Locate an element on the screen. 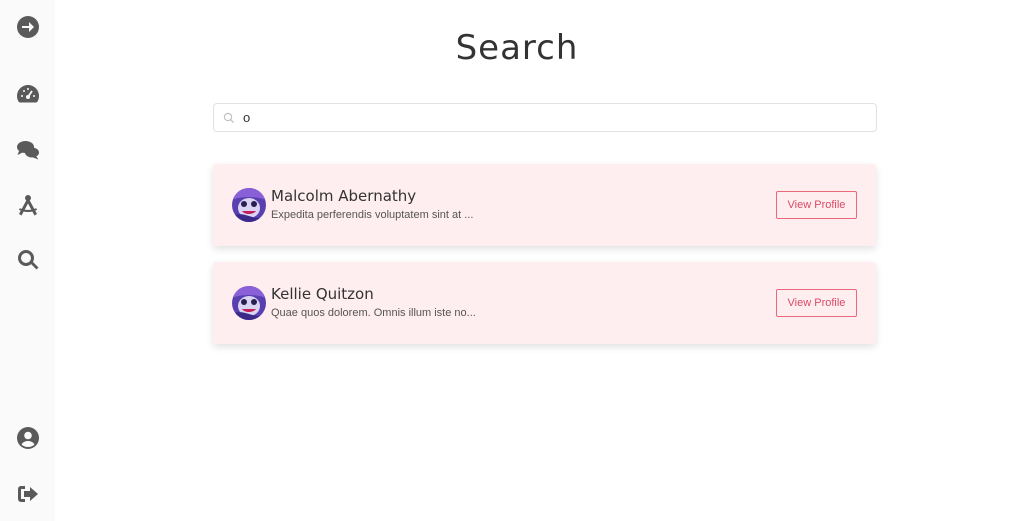 The width and height of the screenshot is (1034, 521). user-circle-icon is located at coordinates (28, 438).